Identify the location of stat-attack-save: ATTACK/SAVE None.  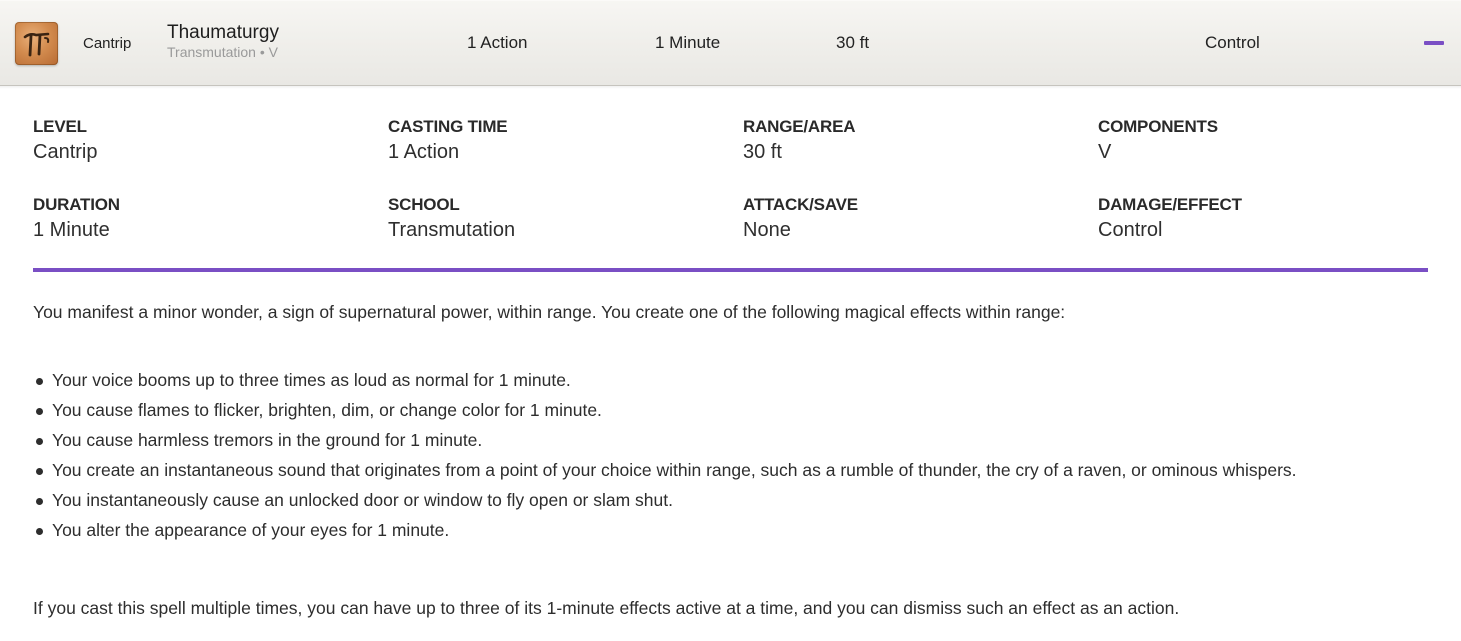
(800, 218).